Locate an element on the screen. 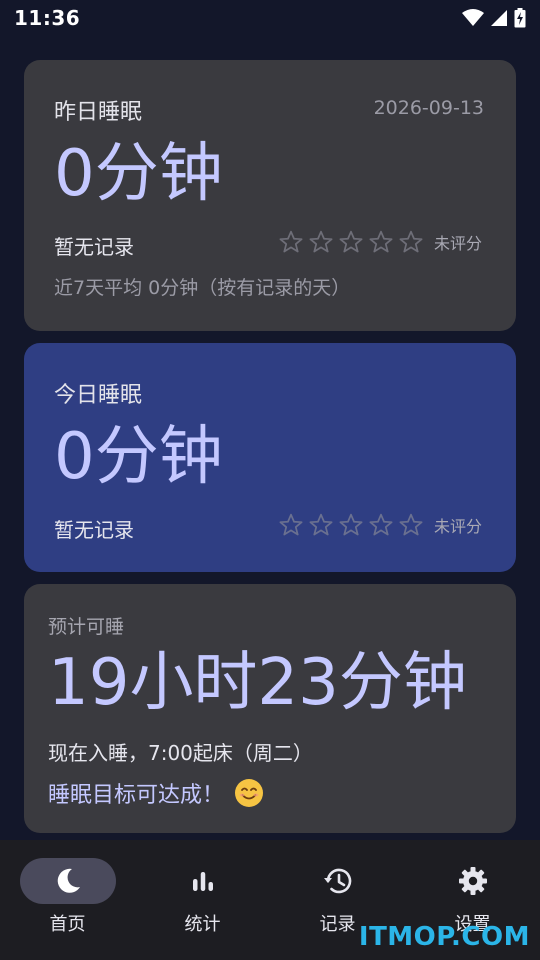 The height and width of the screenshot is (960, 540). smile-emoji-icon is located at coordinates (249, 793).